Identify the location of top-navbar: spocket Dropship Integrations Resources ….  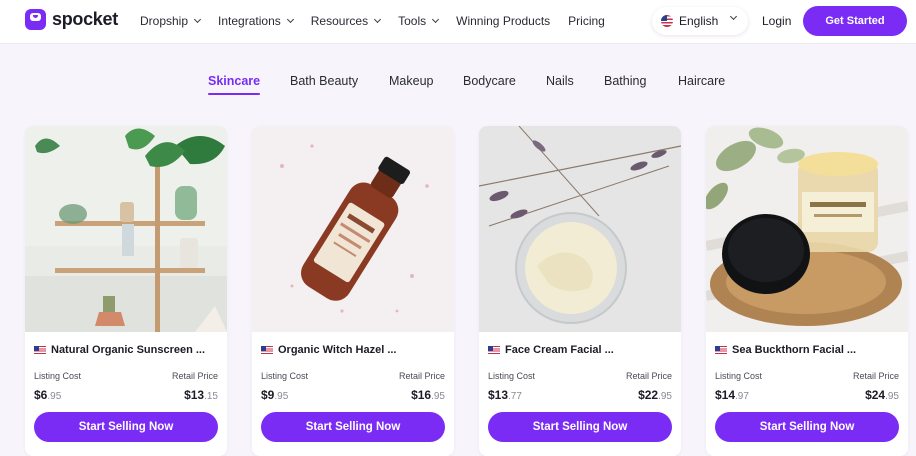
(458, 22).